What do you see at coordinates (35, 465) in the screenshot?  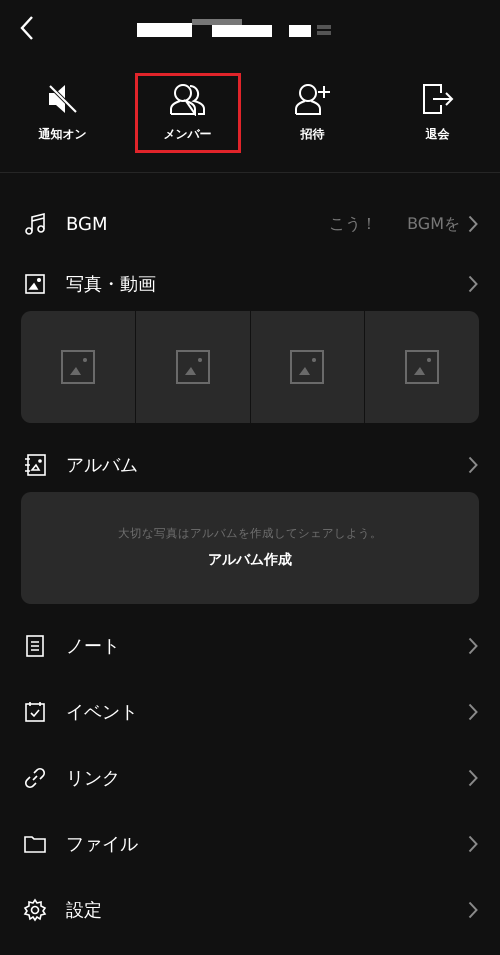 I see `album-icon` at bounding box center [35, 465].